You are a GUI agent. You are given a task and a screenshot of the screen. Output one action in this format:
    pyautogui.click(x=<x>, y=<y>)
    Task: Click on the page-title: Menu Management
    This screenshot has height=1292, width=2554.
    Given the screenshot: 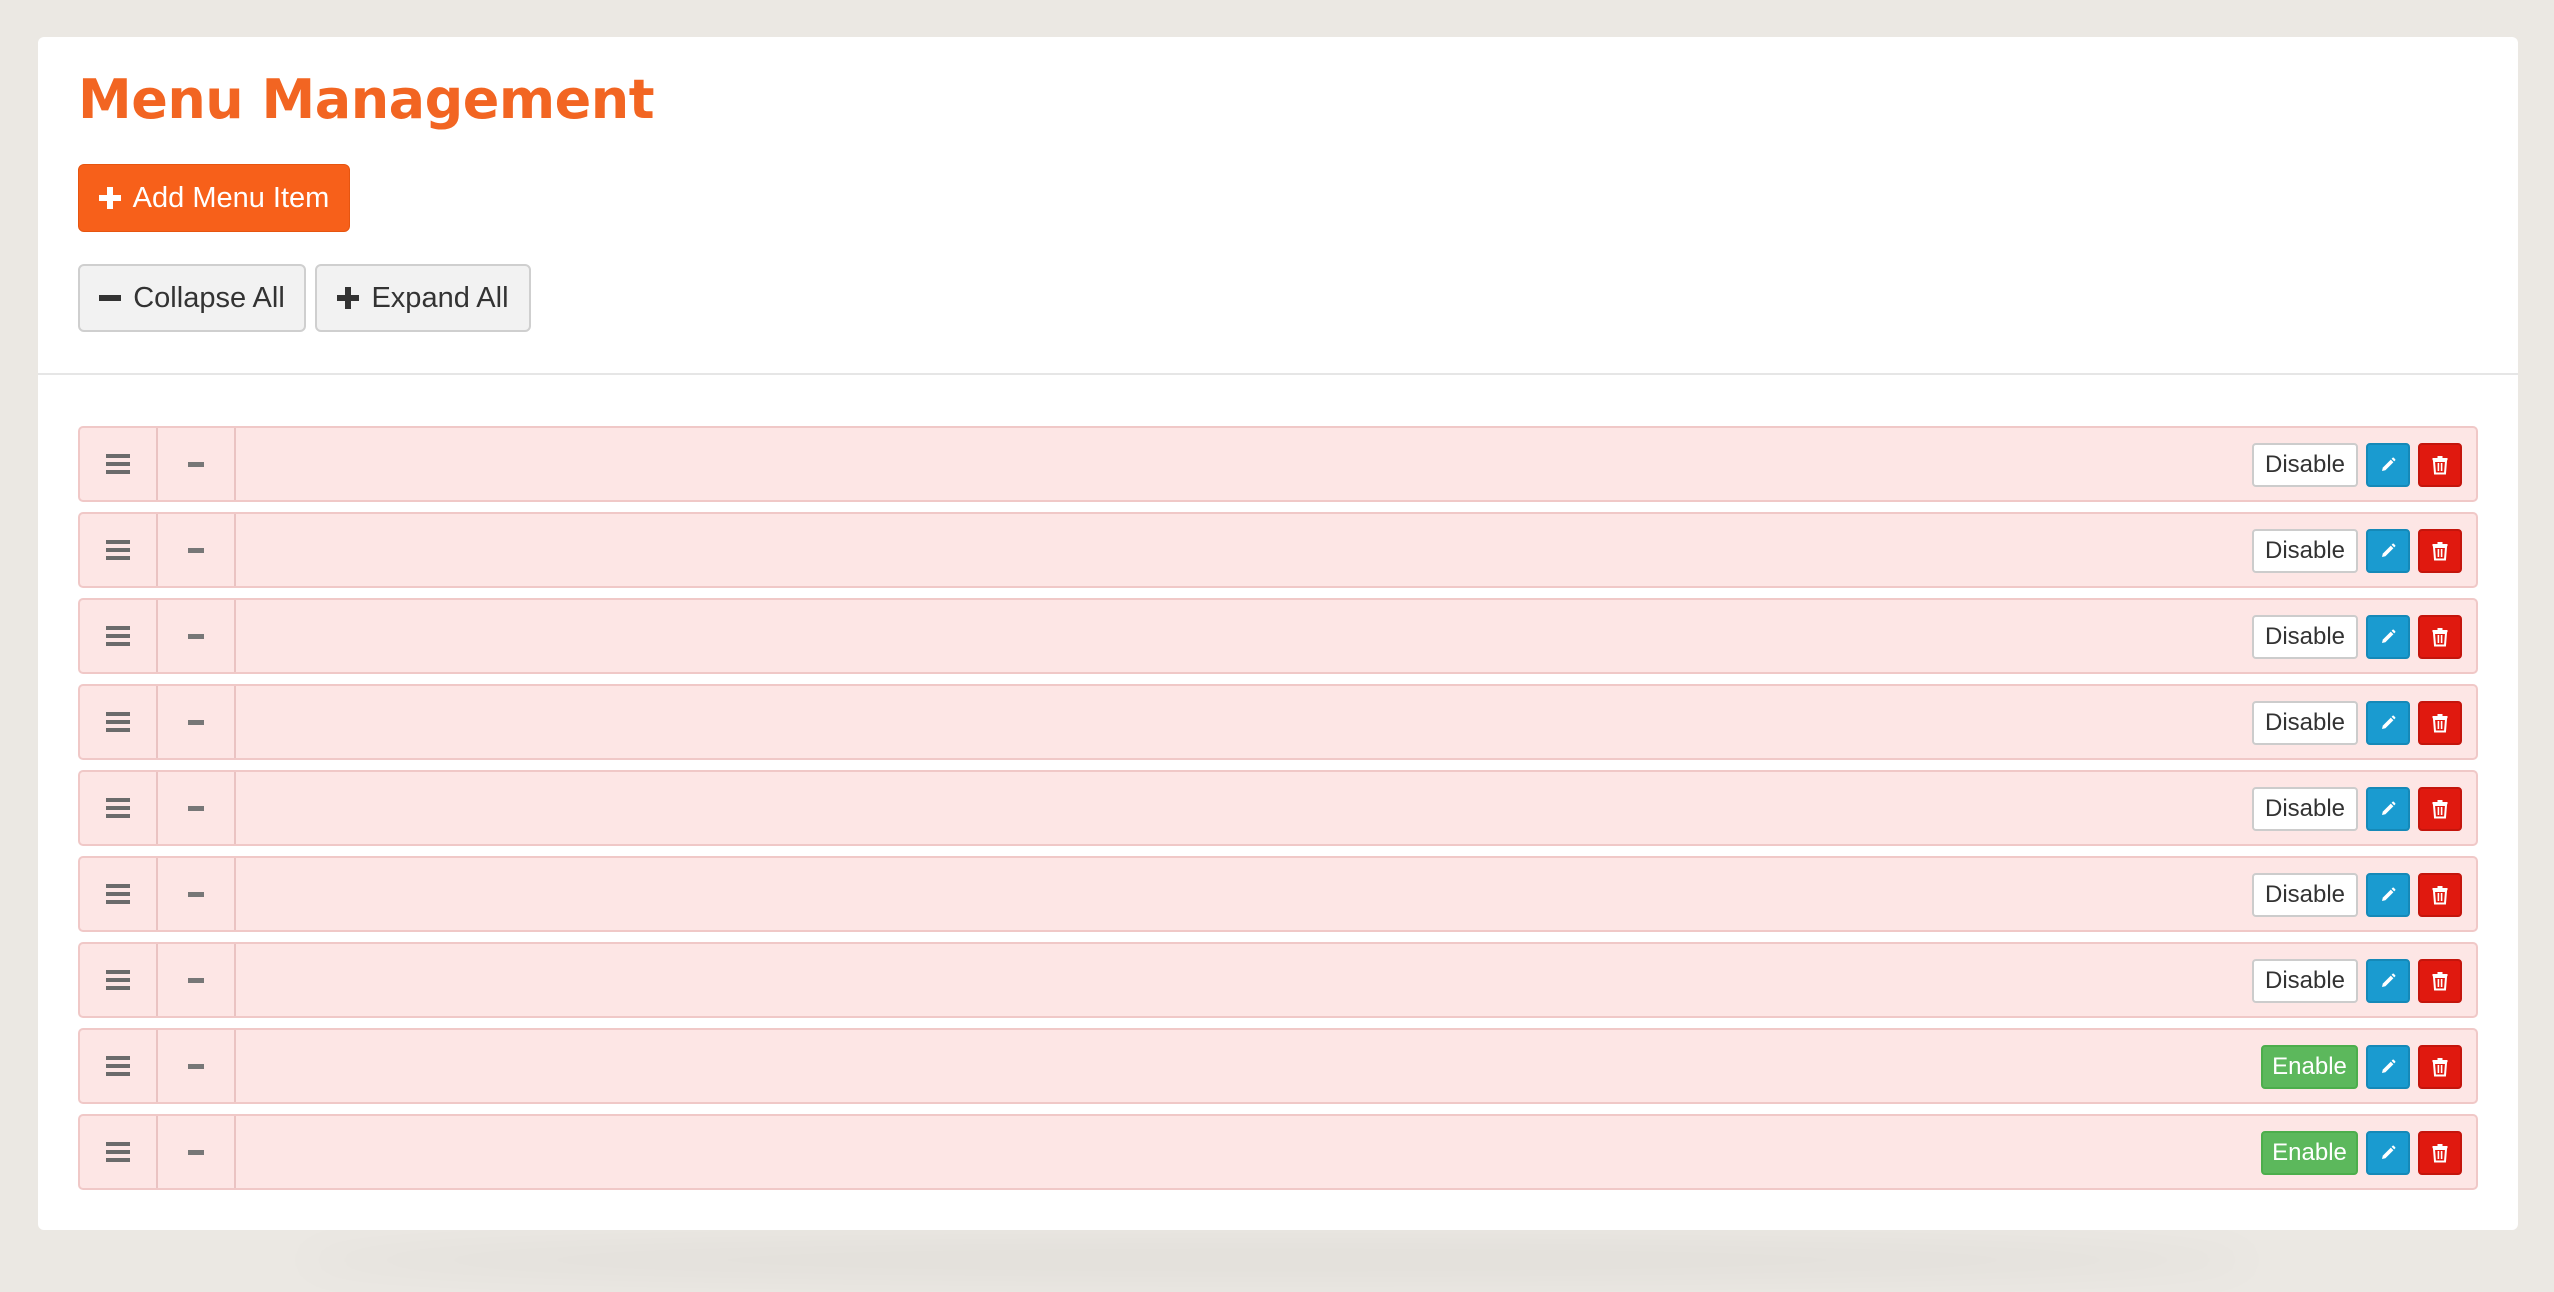 What is the action you would take?
    pyautogui.click(x=366, y=99)
    